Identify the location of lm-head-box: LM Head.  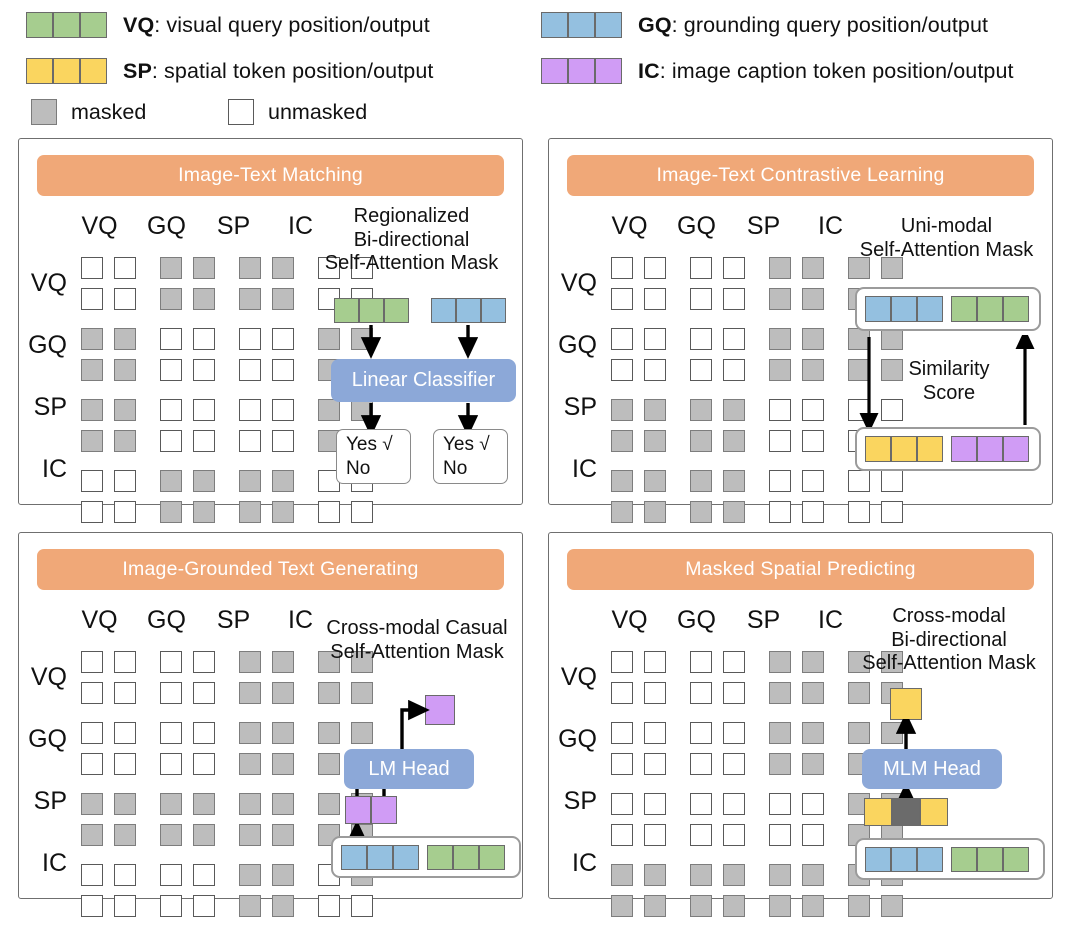
(409, 769).